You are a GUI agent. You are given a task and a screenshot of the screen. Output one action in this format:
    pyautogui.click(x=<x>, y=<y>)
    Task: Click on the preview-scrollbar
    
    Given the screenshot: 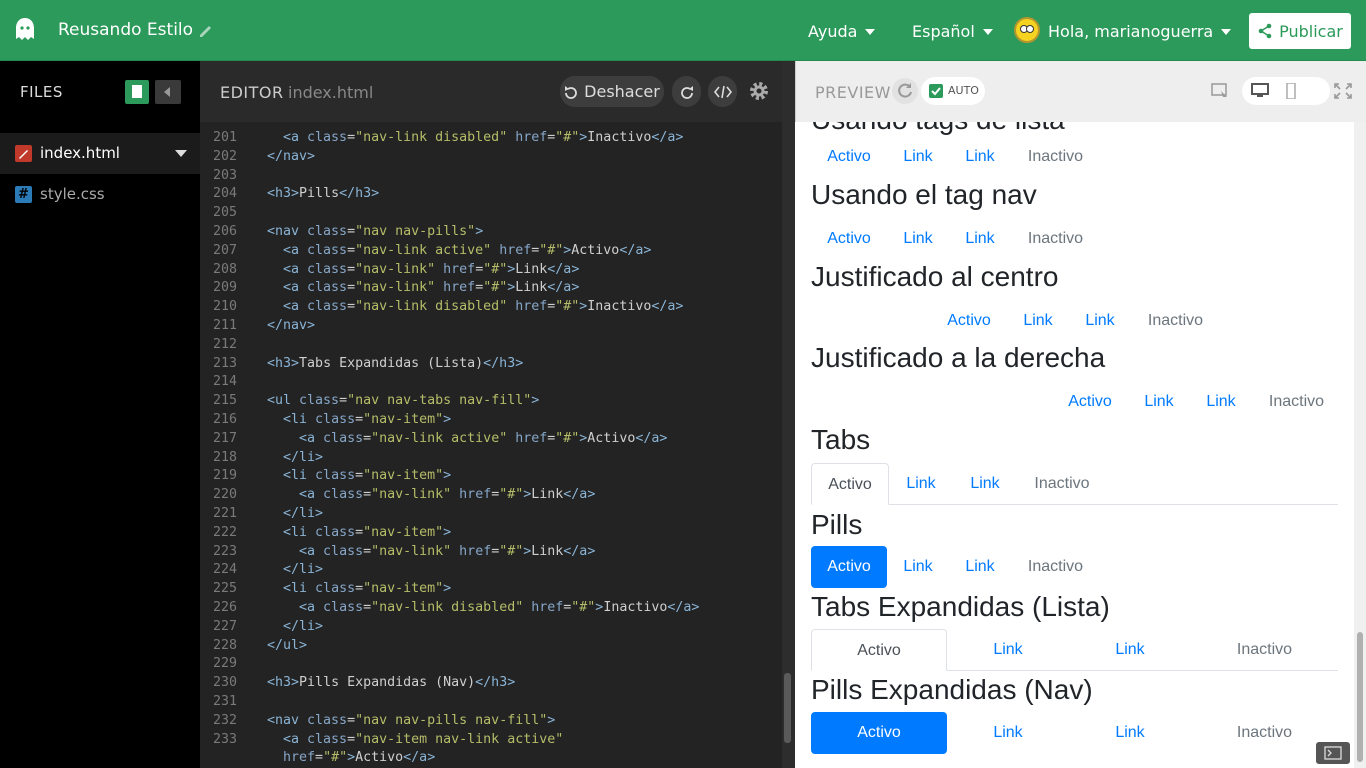 What is the action you would take?
    pyautogui.click(x=1360, y=445)
    